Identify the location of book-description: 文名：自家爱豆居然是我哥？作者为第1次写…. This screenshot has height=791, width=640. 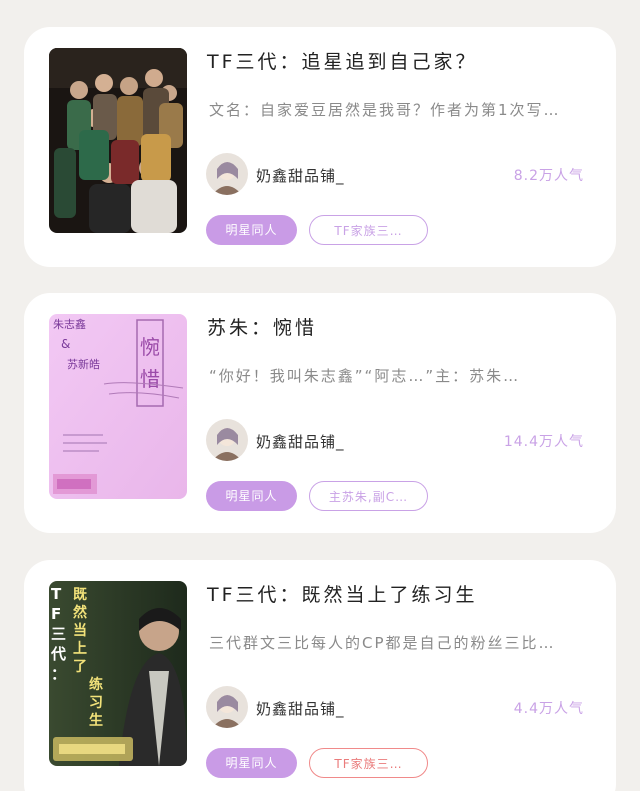
(385, 110).